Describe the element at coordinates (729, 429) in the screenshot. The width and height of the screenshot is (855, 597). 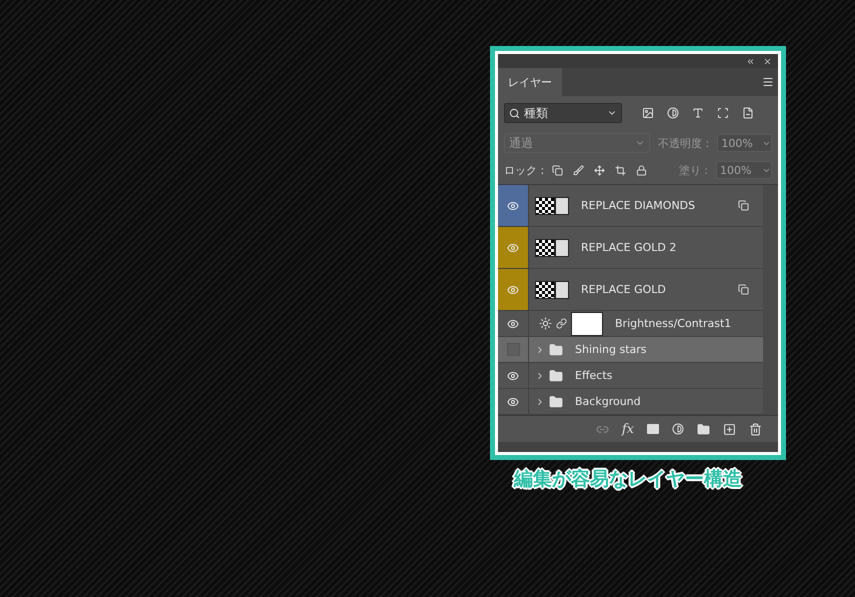
I see `new-layer-icon` at that location.